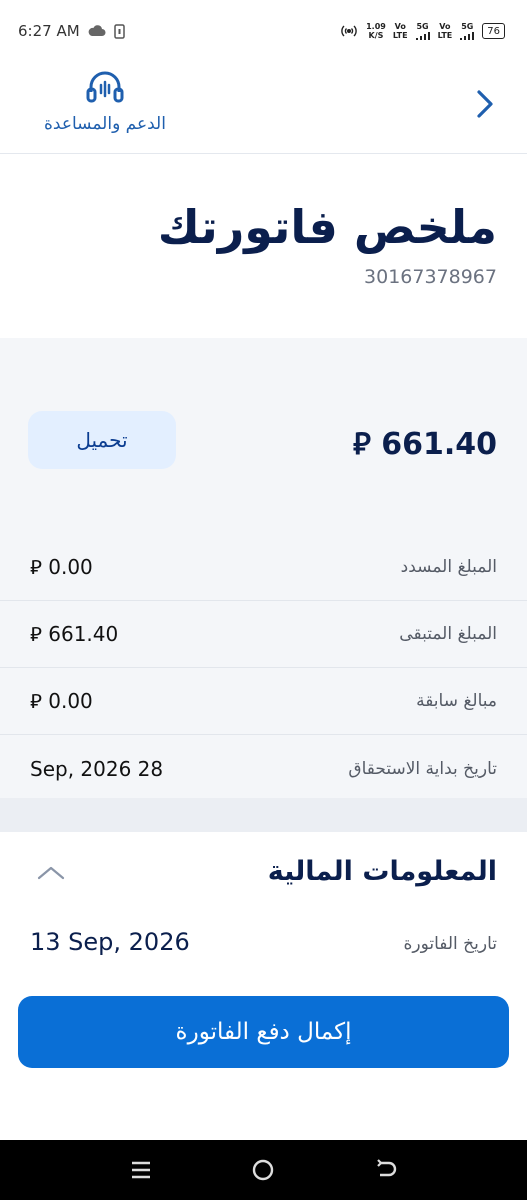 The height and width of the screenshot is (1200, 527). I want to click on status-right: 1.09 K/S Vo LTE 5G Vo LTE 5G 76, so click(422, 31).